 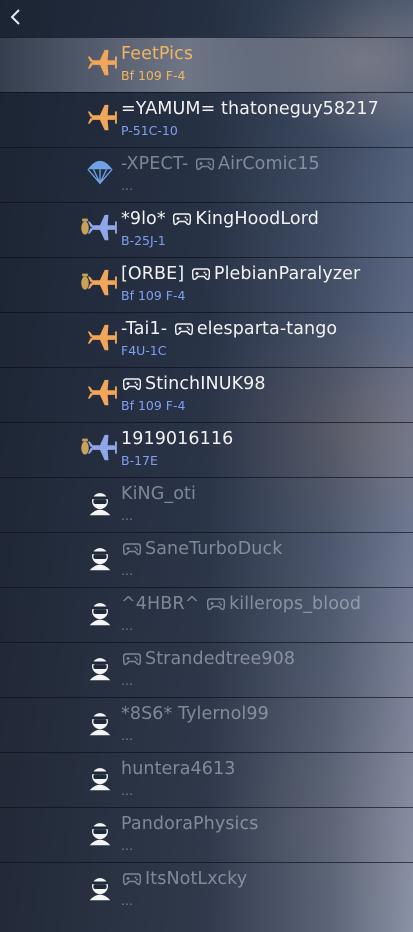 I want to click on player-name-text: huntera4613, so click(x=178, y=769).